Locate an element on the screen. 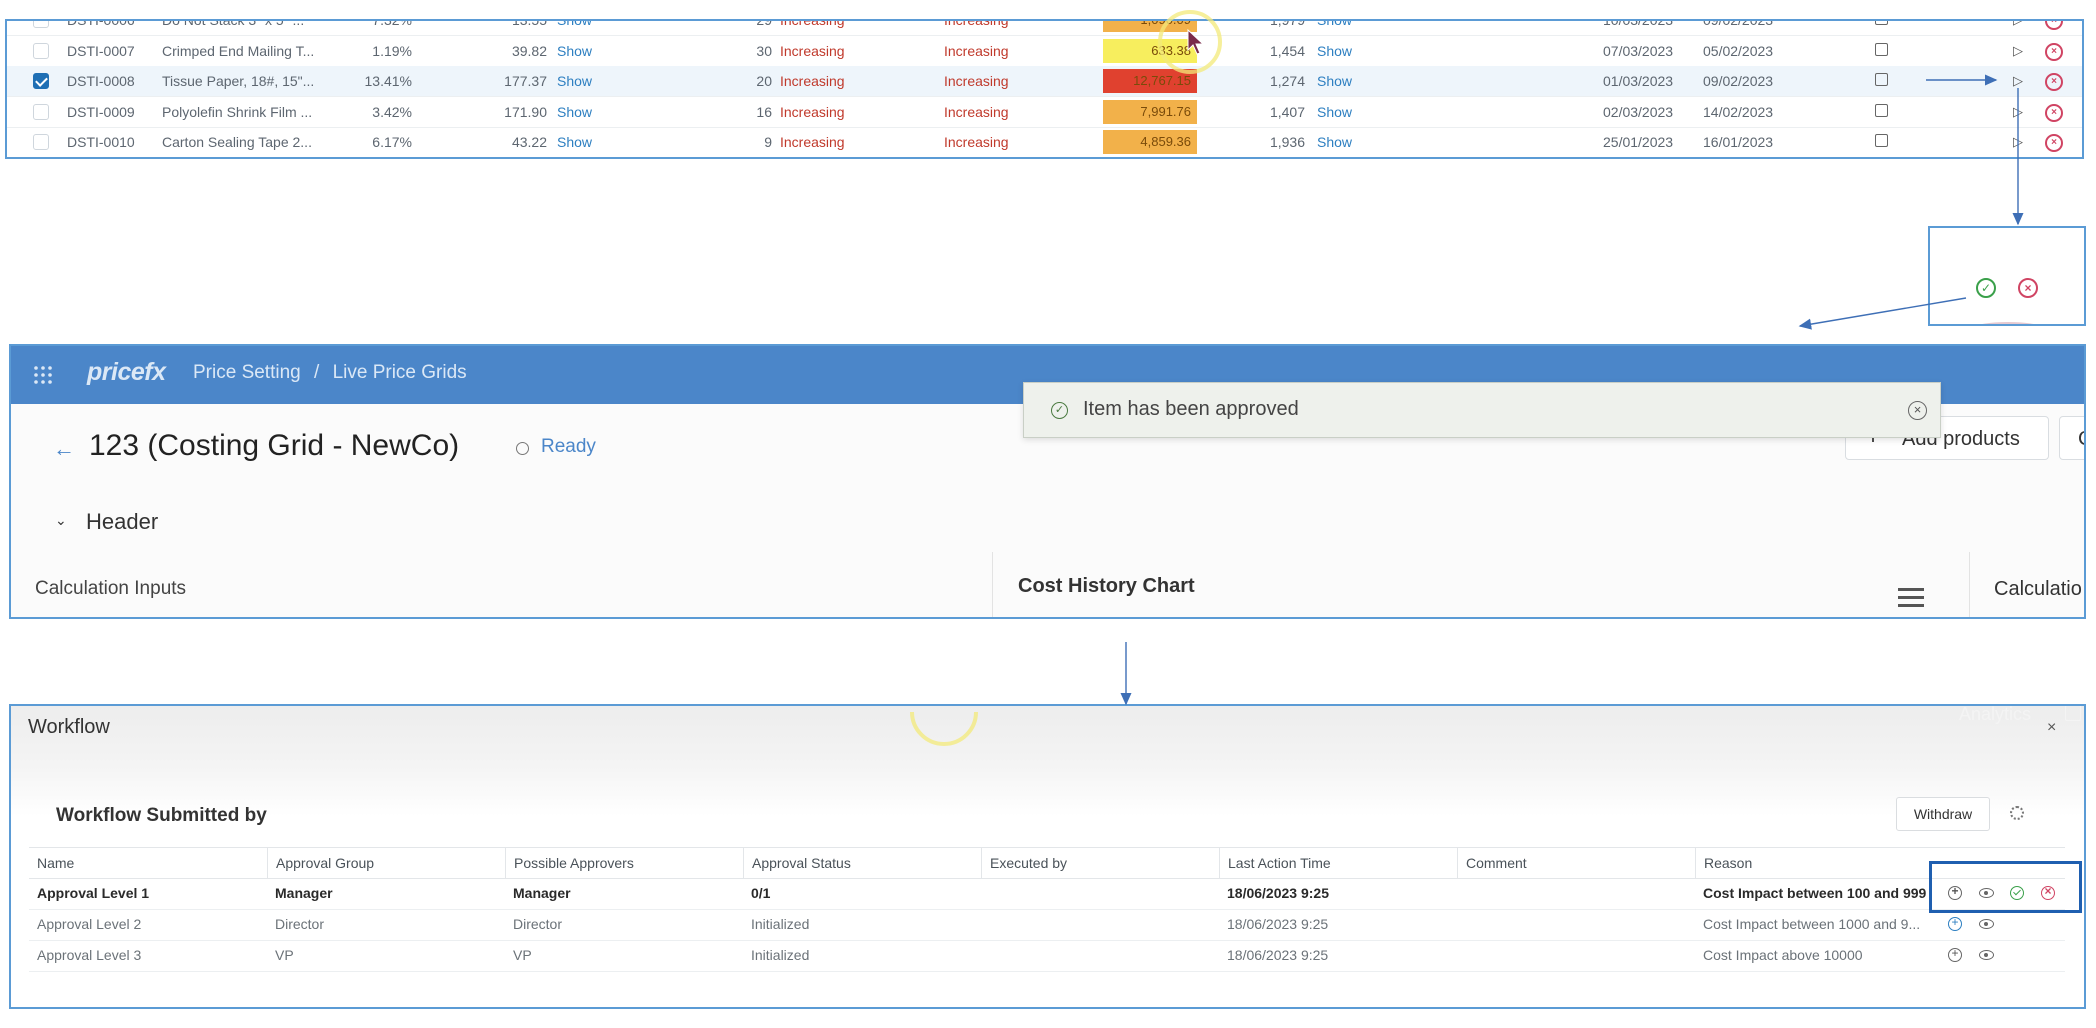 This screenshot has width=2096, height=1028. count-value: 1,979 is located at coordinates (1287, 23).